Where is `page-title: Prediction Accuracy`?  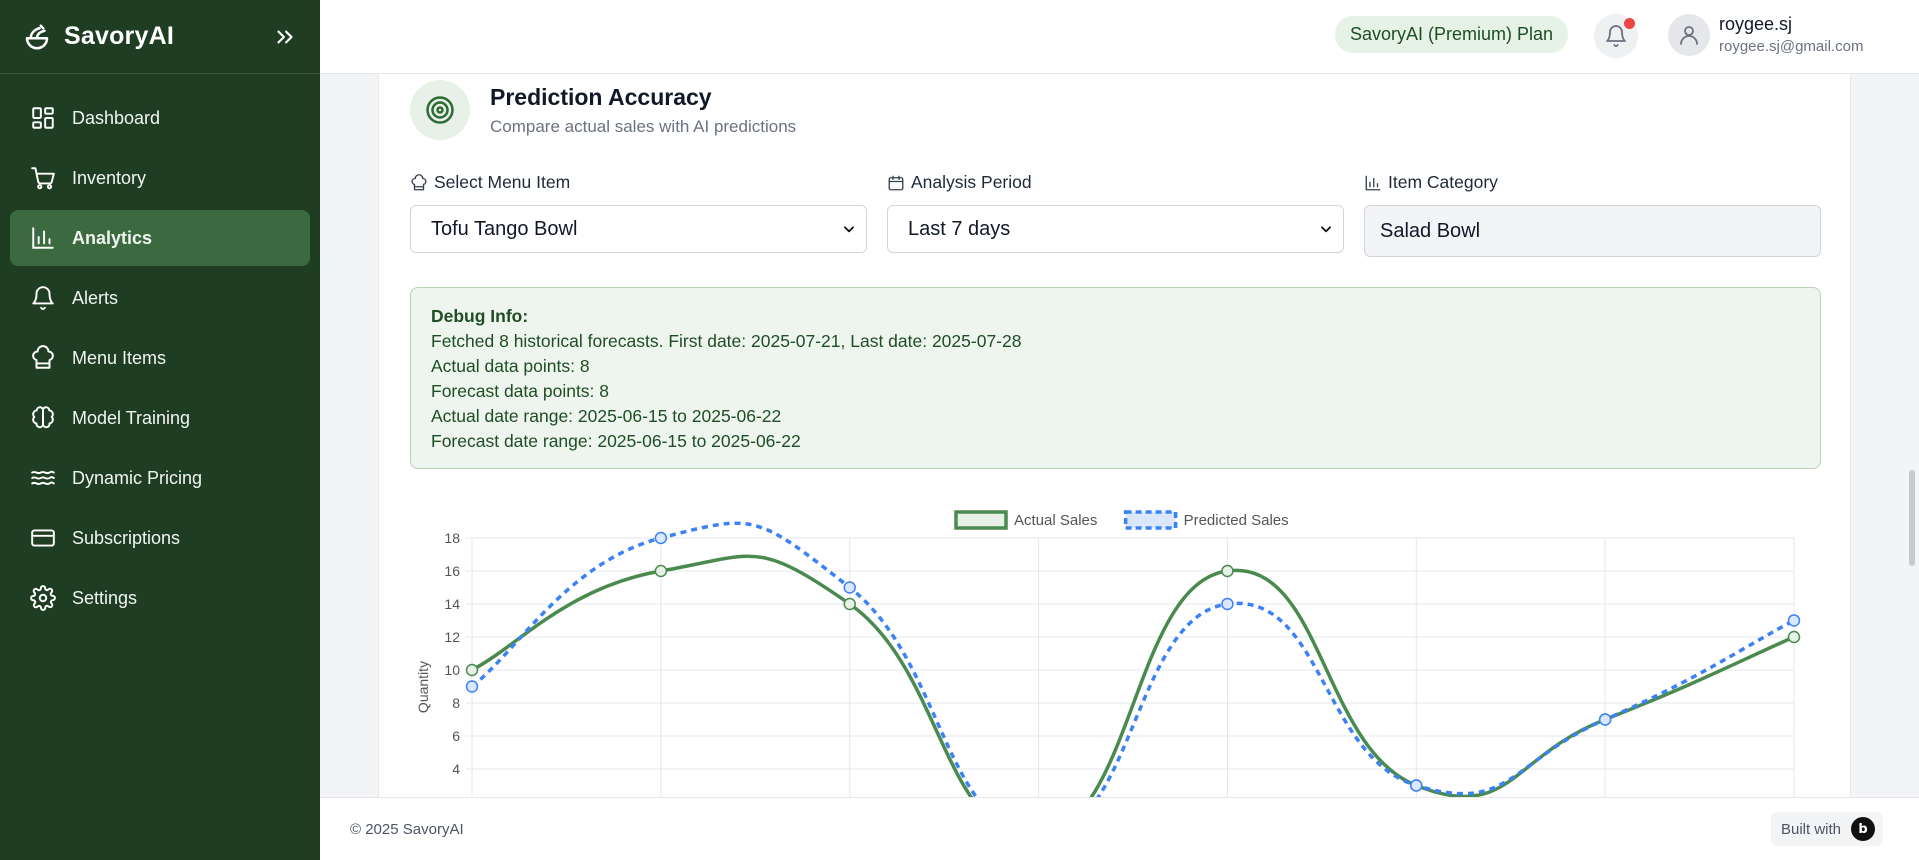
page-title: Prediction Accuracy is located at coordinates (601, 97).